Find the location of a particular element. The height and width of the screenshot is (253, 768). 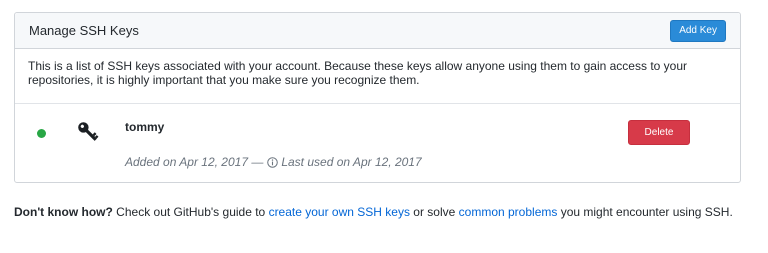

panel-header: Manage SSH Keys Add Key is located at coordinates (377, 31).